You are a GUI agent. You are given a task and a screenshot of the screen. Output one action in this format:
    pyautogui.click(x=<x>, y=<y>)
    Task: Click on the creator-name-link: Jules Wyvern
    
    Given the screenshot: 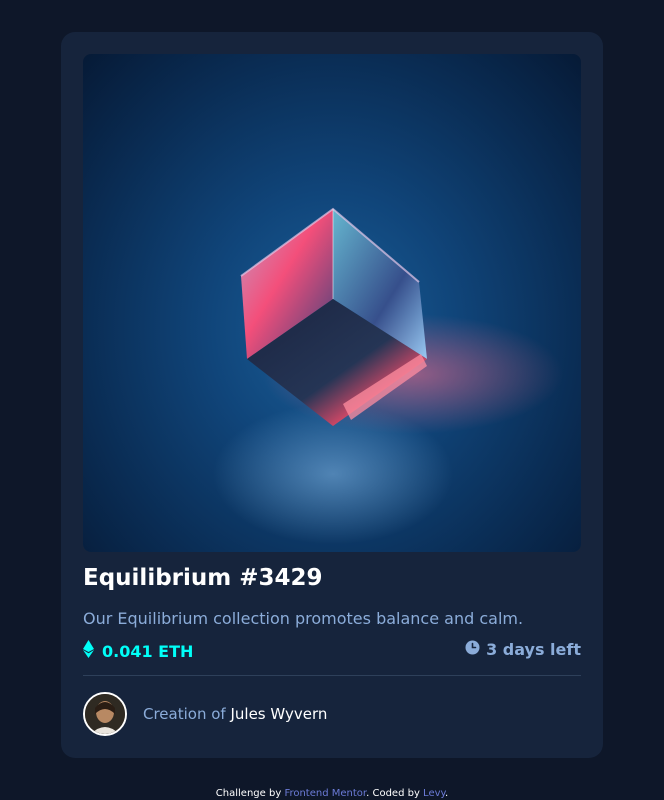 What is the action you would take?
    pyautogui.click(x=278, y=714)
    